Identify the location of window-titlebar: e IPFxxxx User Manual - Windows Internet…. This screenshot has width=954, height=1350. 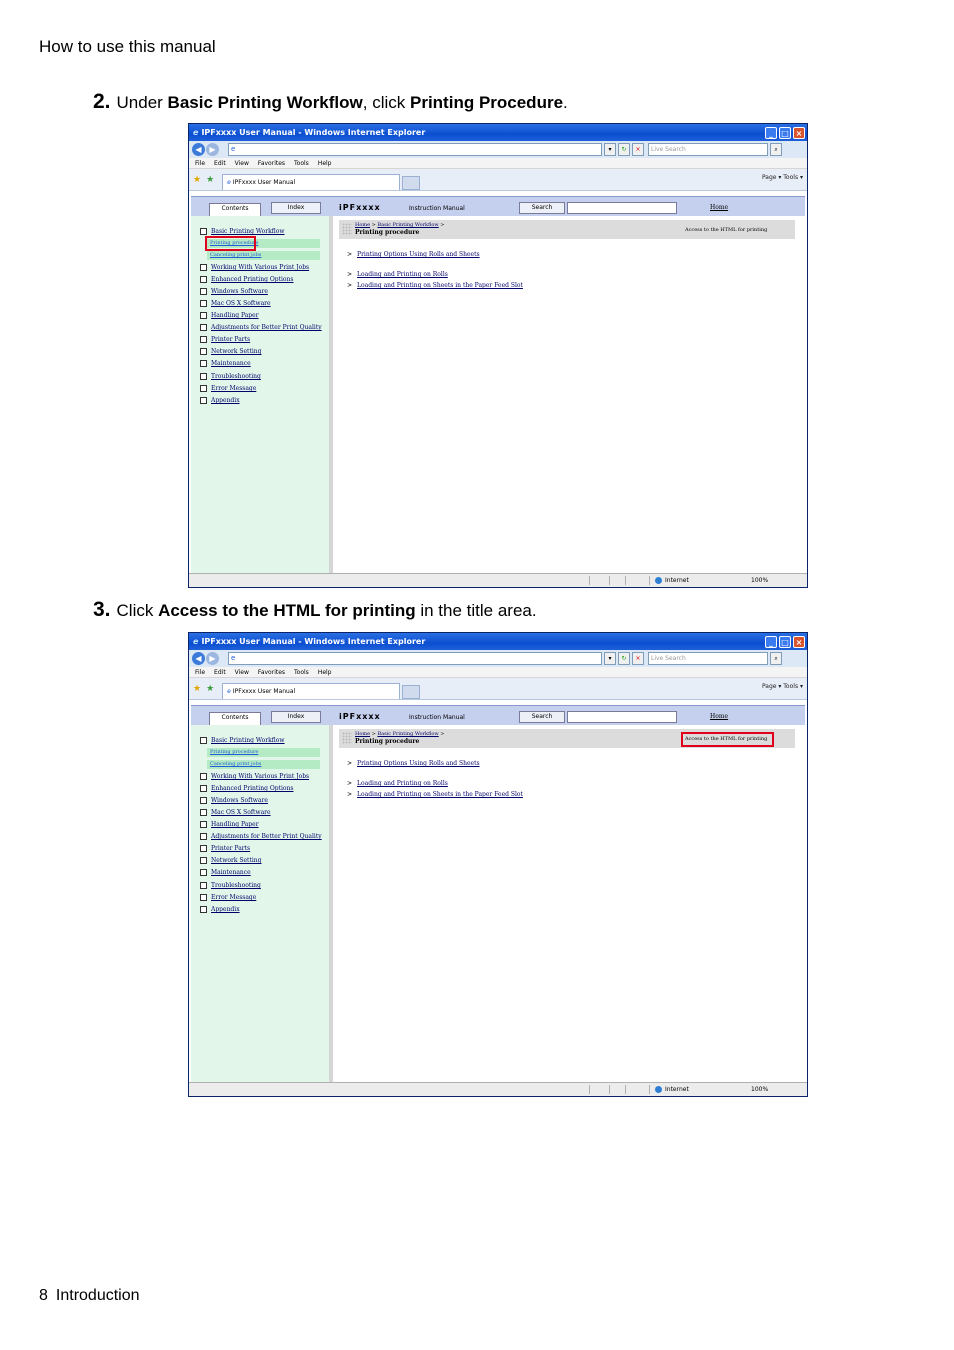
(498, 132).